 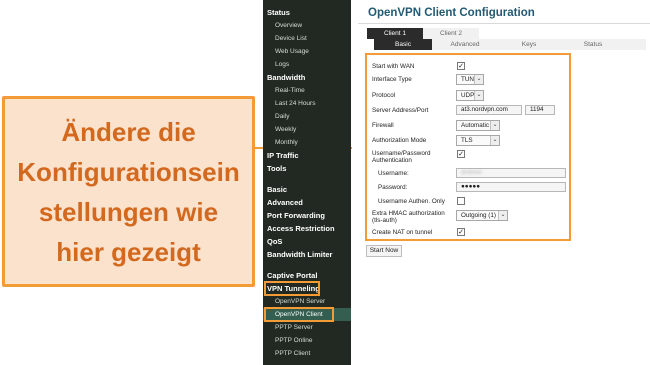 I want to click on sidebar-item-device-list: Device List, so click(x=307, y=38).